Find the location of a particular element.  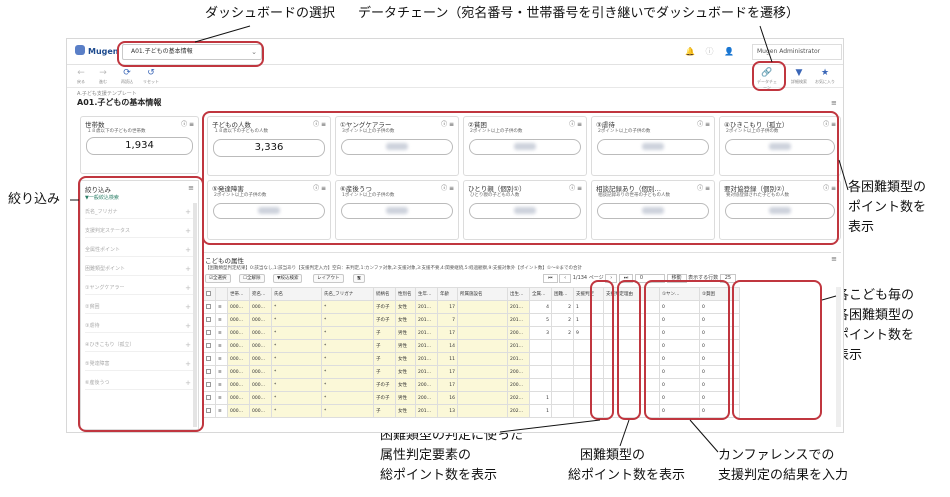

leader-line-cards is located at coordinates (843, 175).